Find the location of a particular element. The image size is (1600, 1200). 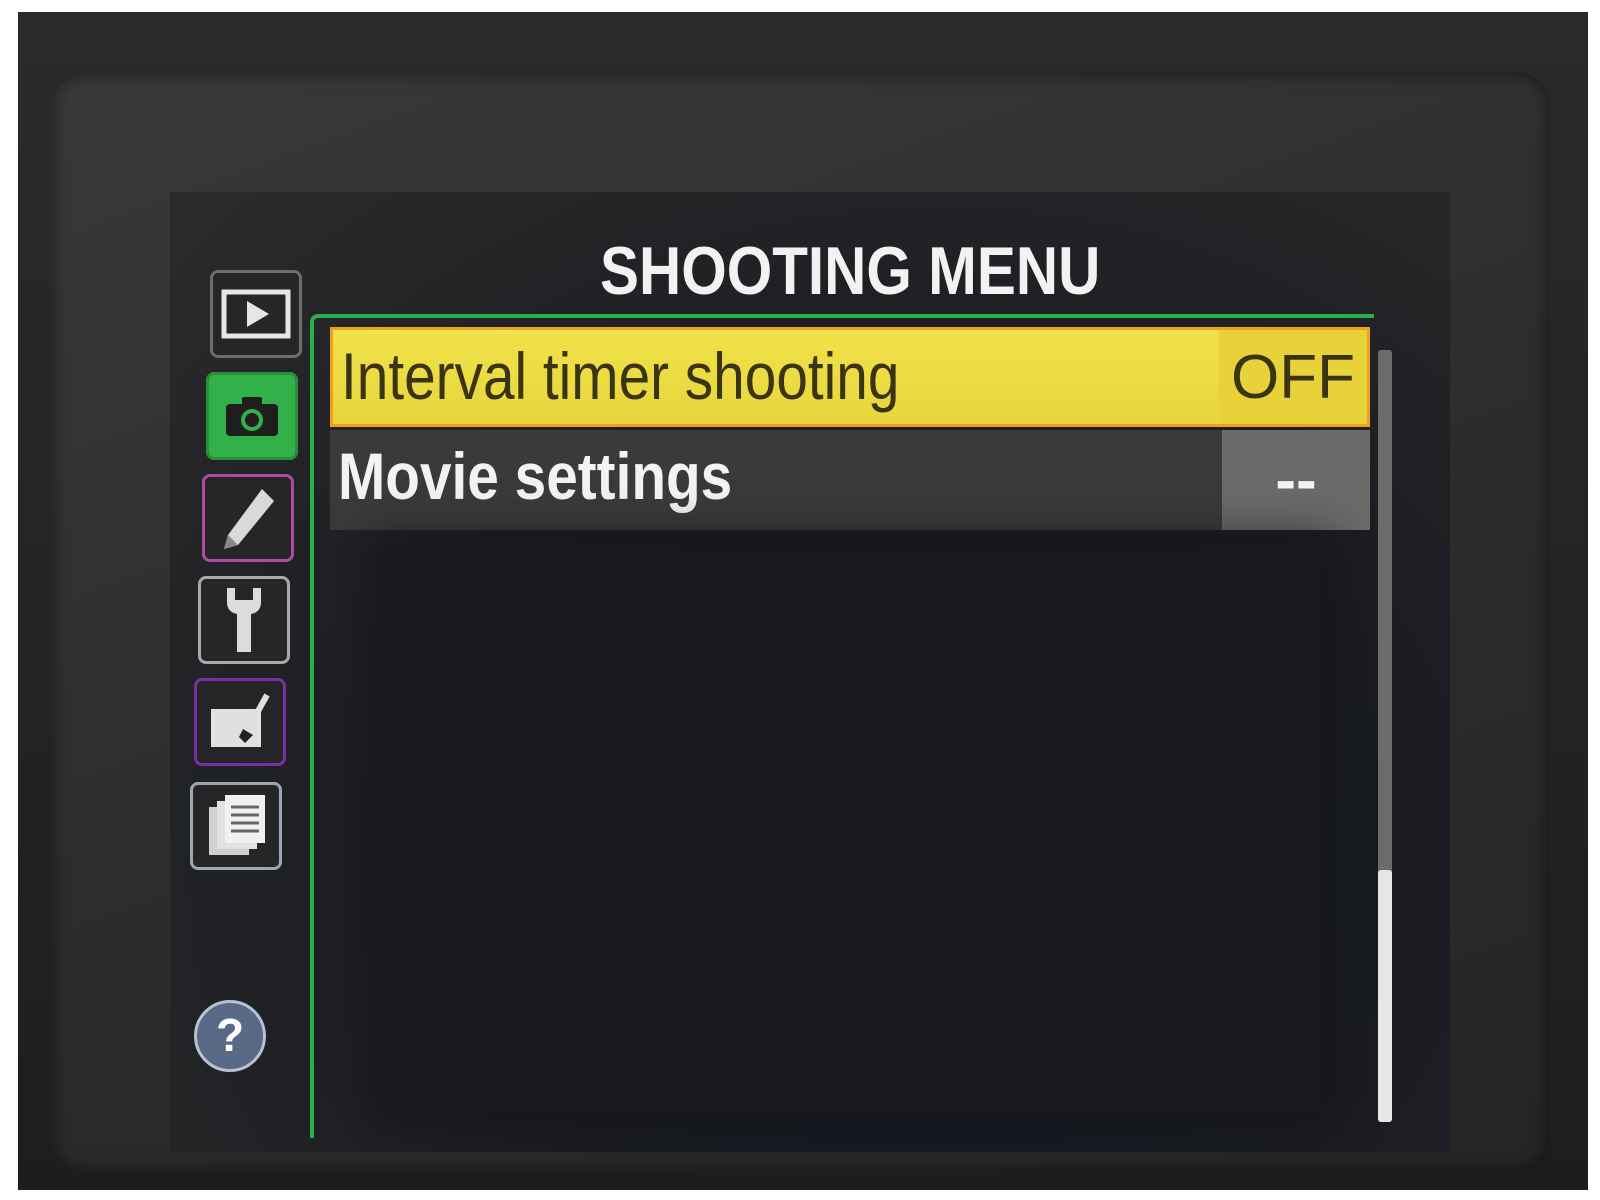

tab-shooting is located at coordinates (252, 416).